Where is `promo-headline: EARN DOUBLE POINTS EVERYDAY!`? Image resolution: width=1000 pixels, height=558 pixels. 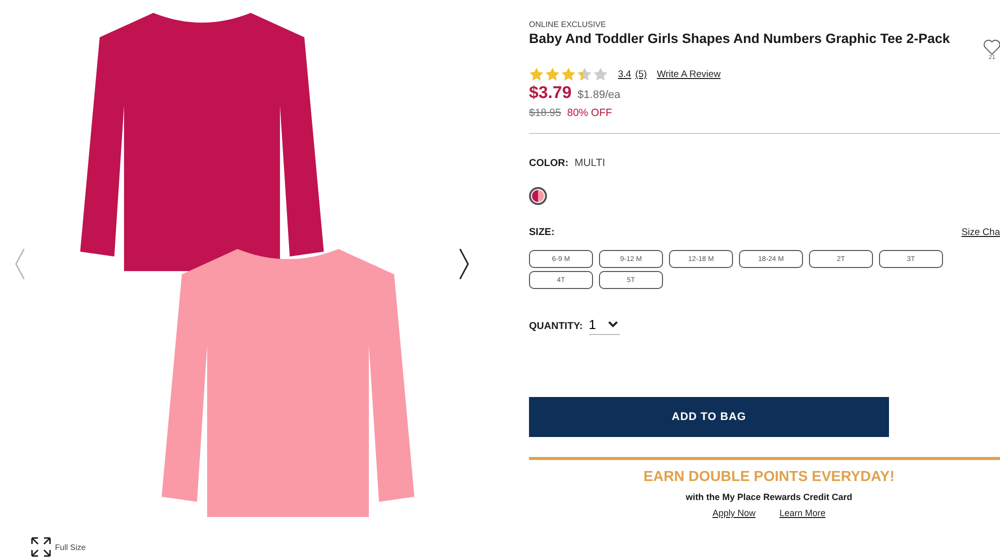 promo-headline: EARN DOUBLE POINTS EVERYDAY! is located at coordinates (769, 477).